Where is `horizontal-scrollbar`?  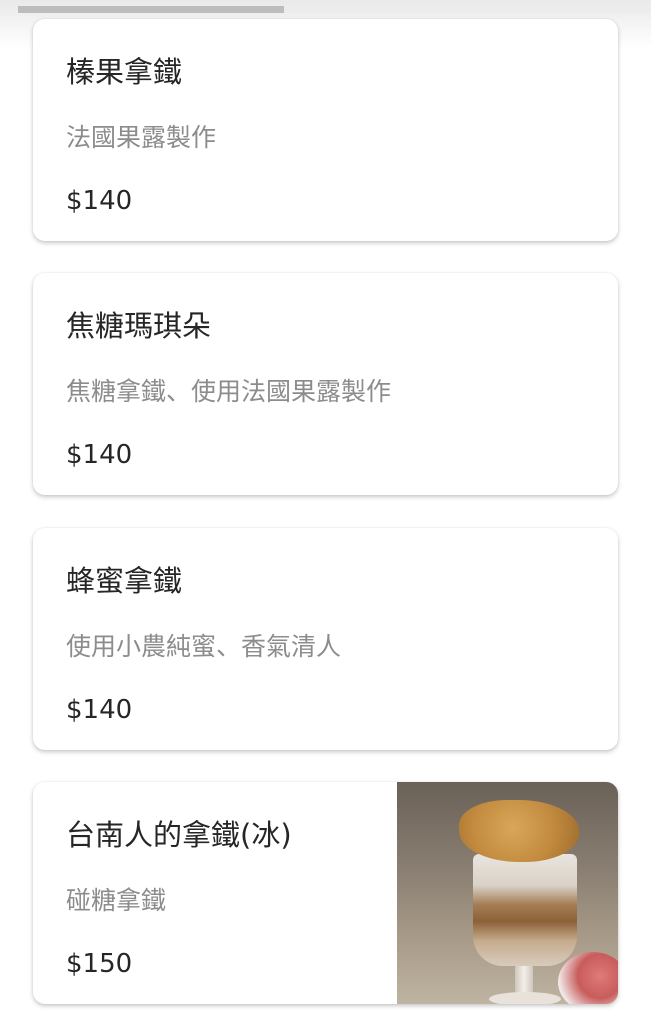
horizontal-scrollbar is located at coordinates (334, 9).